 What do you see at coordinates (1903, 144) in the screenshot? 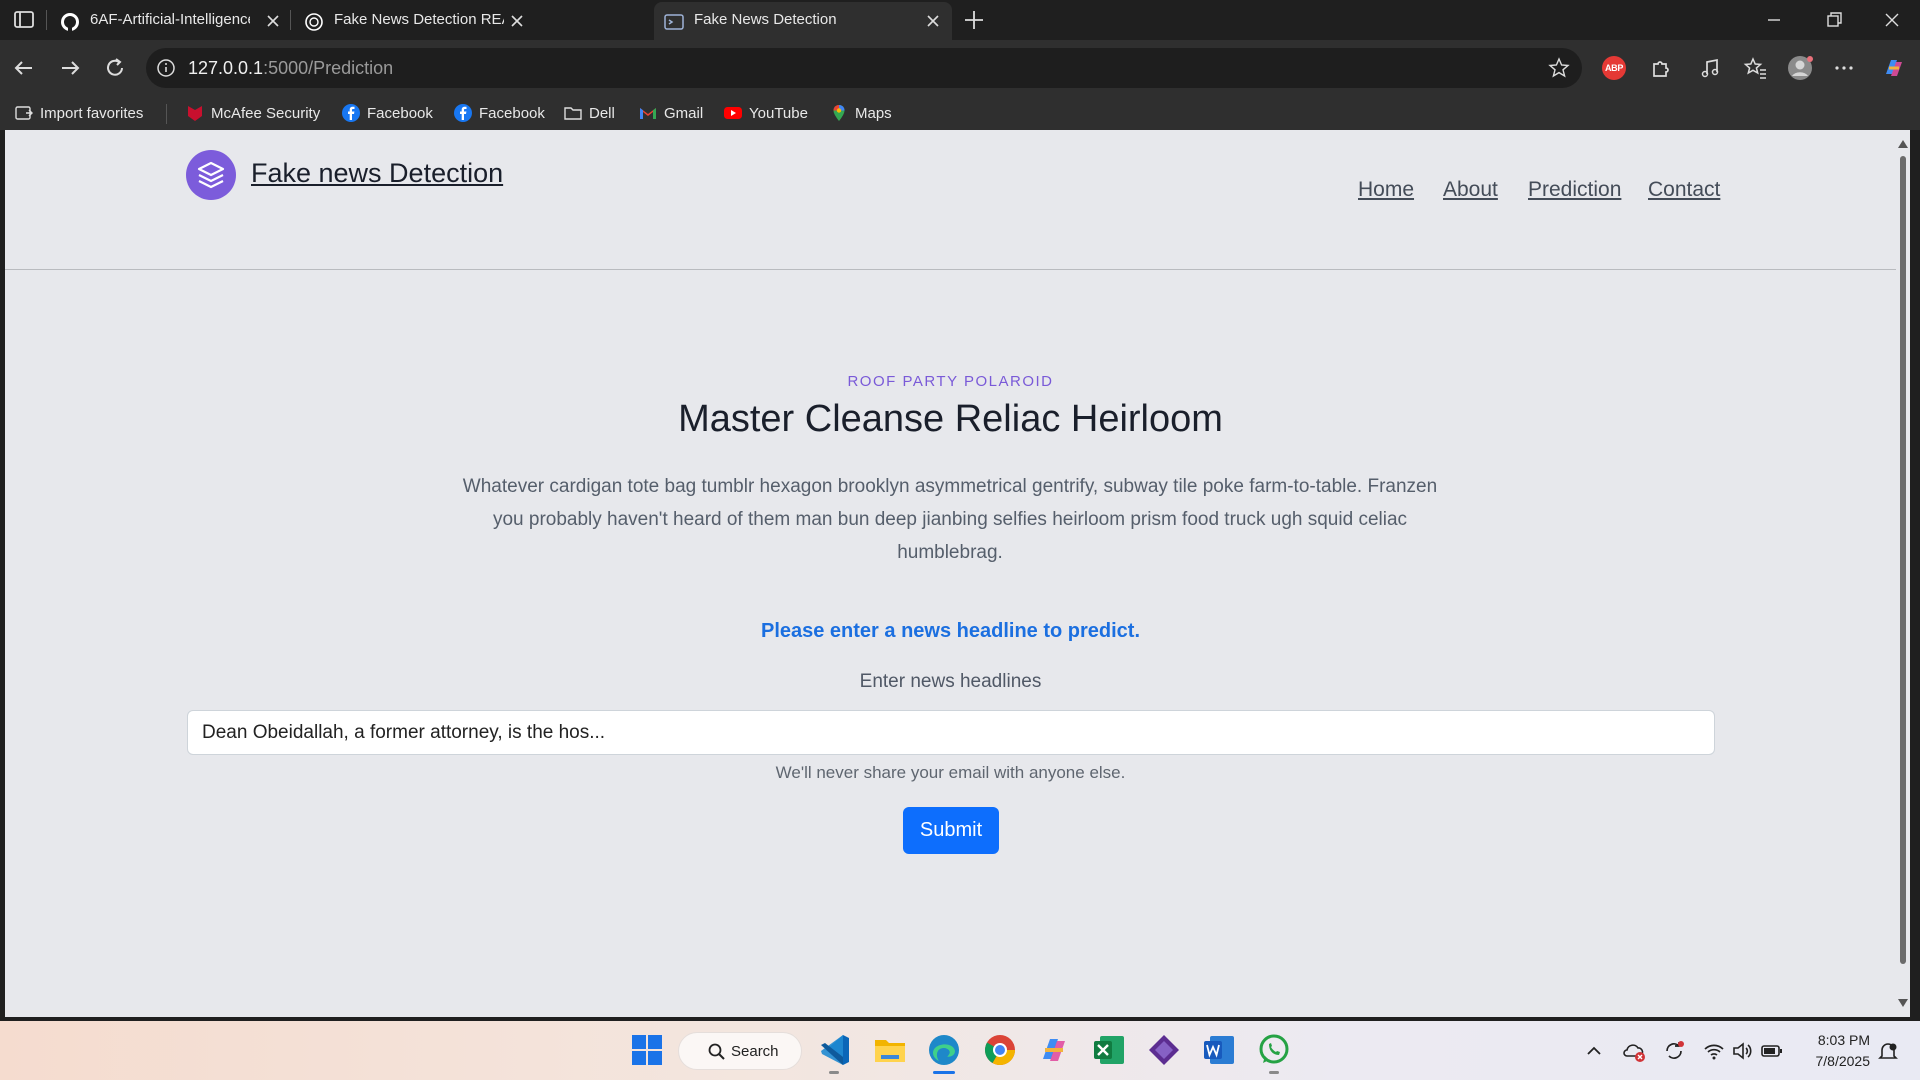
I see `scroll-up-icon` at bounding box center [1903, 144].